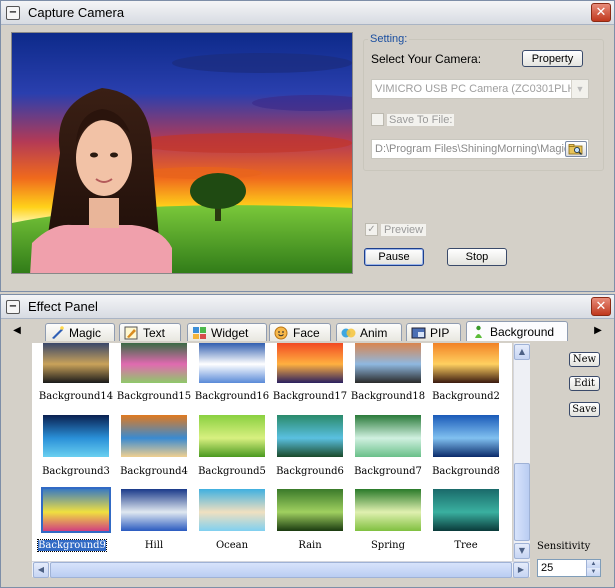  Describe the element at coordinates (522, 551) in the screenshot. I see `scroll-down-icon: ▼` at that location.